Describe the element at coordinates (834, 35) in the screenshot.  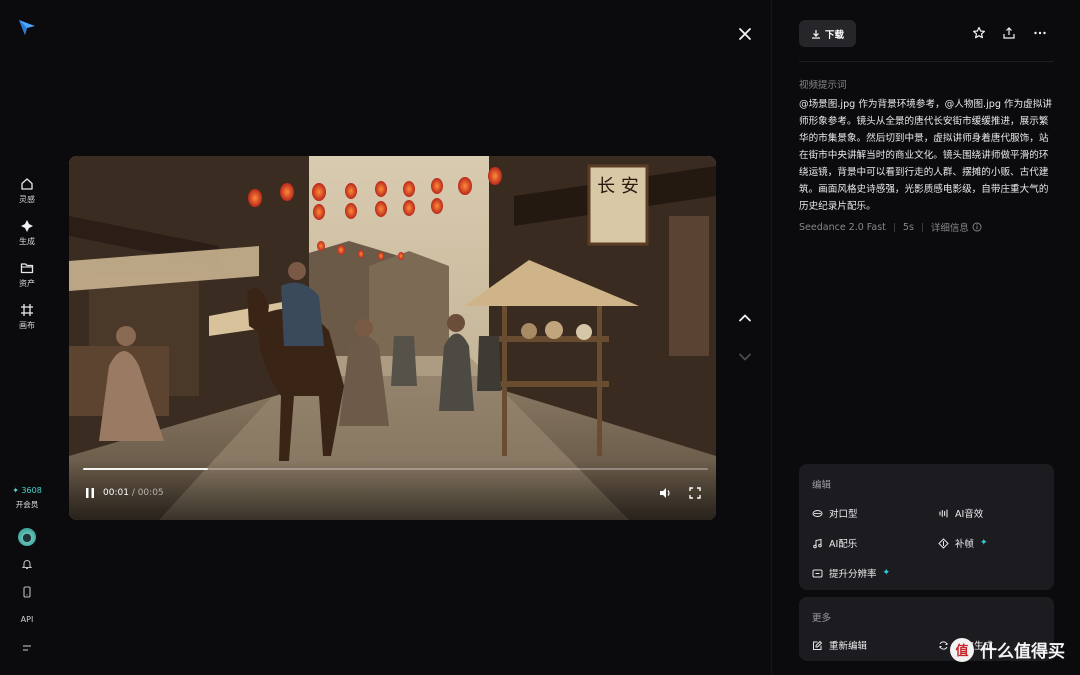
I see `download-label: 下载` at that location.